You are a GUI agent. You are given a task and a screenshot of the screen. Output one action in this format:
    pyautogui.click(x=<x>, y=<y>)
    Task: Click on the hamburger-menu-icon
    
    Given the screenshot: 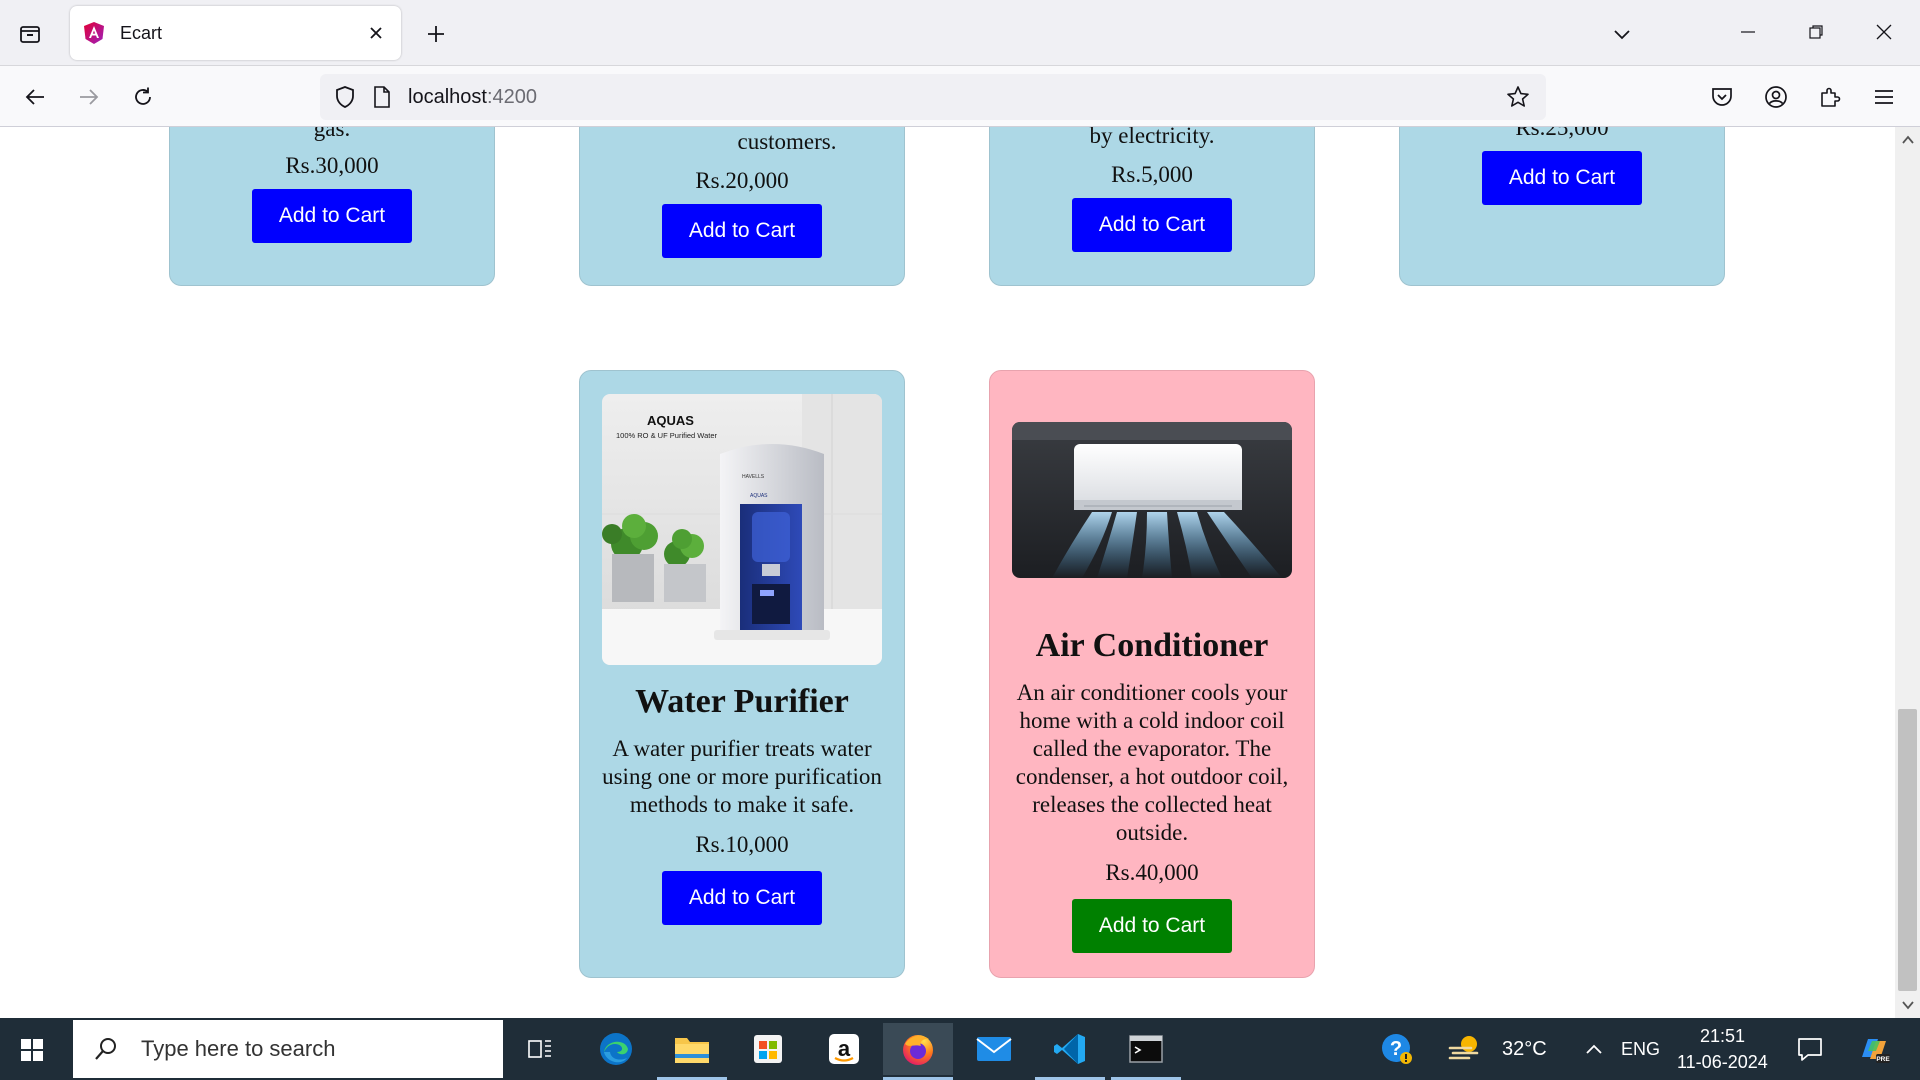 What is the action you would take?
    pyautogui.click(x=1884, y=97)
    